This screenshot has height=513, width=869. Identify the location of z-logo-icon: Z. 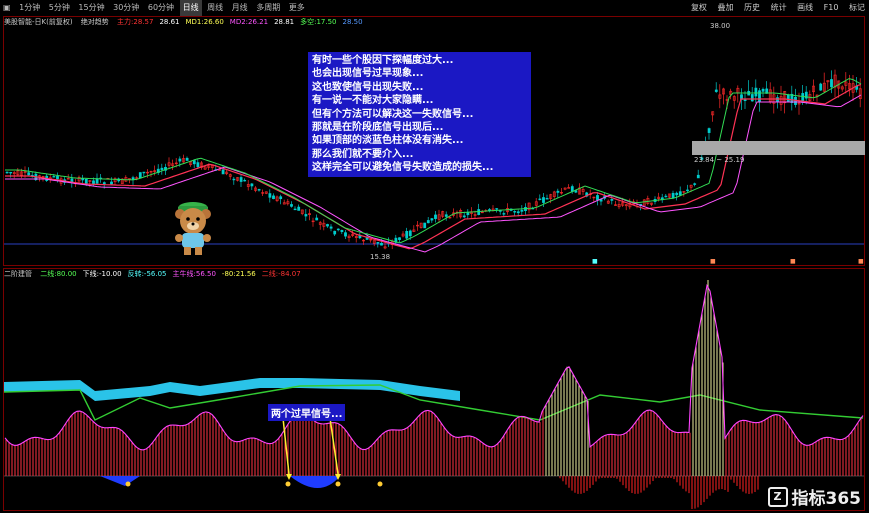
(777, 496).